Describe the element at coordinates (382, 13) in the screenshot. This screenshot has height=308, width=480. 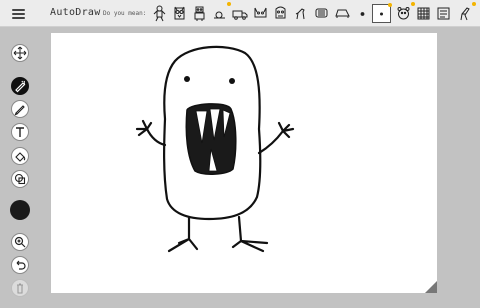
I see `selected-shape-icon` at that location.